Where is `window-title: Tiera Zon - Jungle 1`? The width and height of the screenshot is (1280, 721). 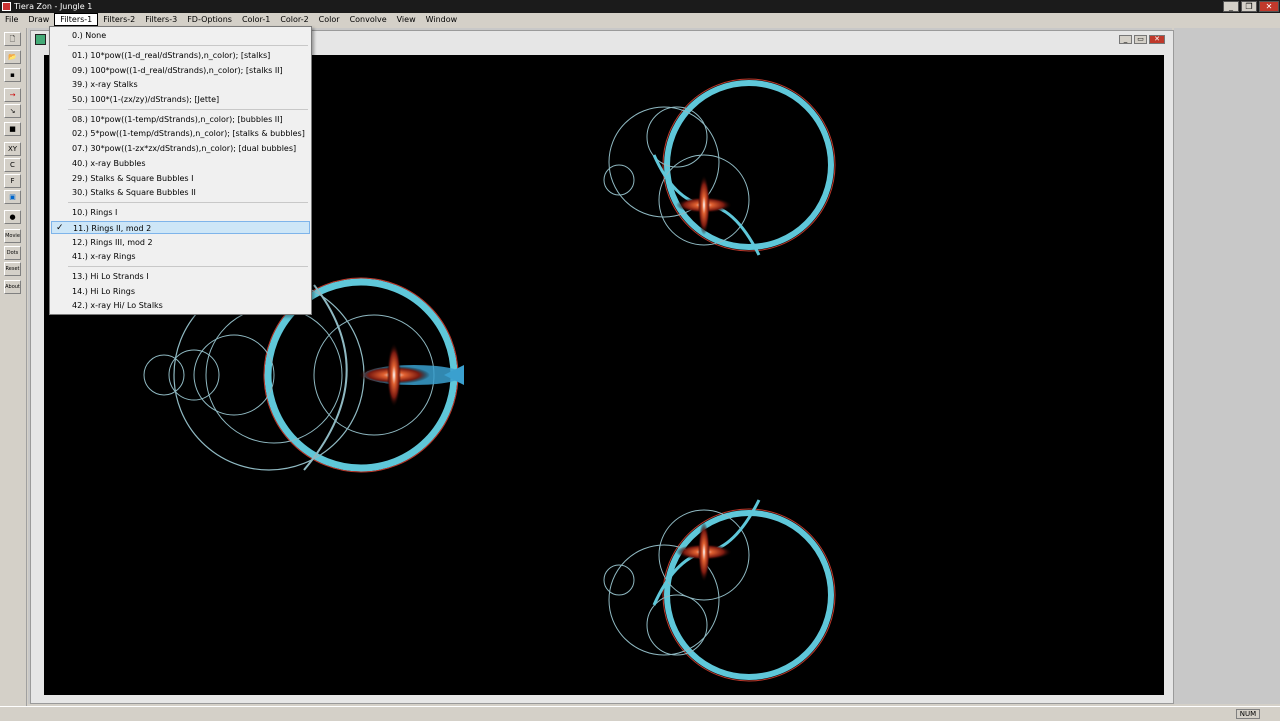
window-title: Tiera Zon - Jungle 1 is located at coordinates (53, 6).